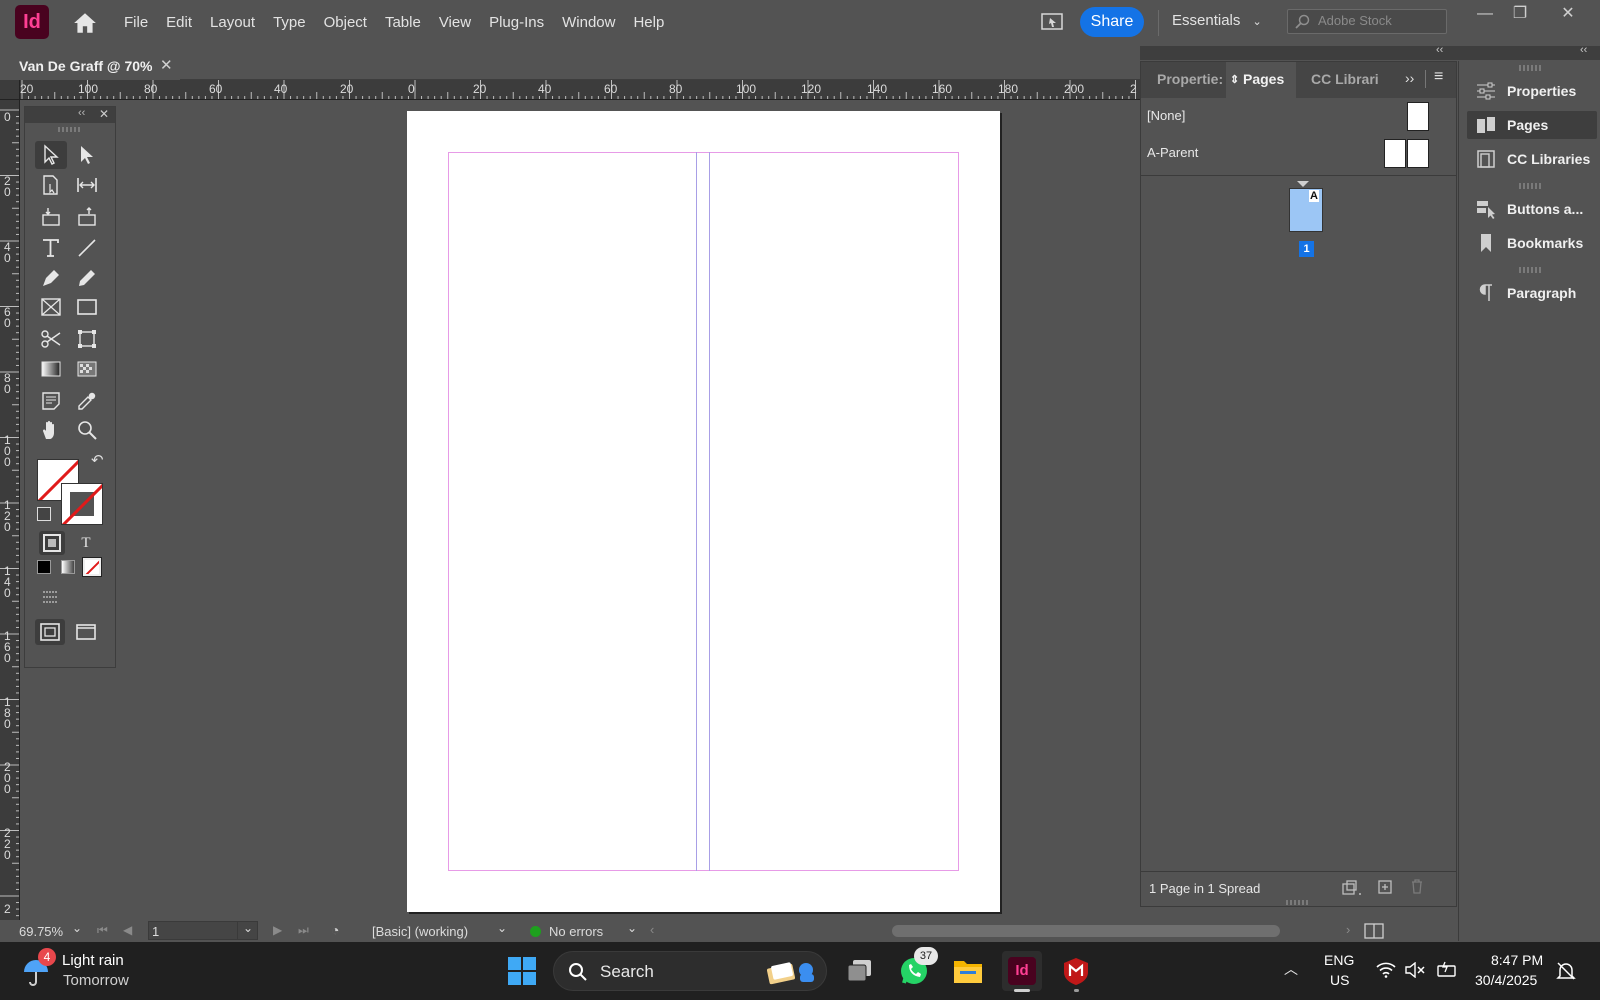 The width and height of the screenshot is (1600, 1000). What do you see at coordinates (51, 248) in the screenshot?
I see `type-tool` at bounding box center [51, 248].